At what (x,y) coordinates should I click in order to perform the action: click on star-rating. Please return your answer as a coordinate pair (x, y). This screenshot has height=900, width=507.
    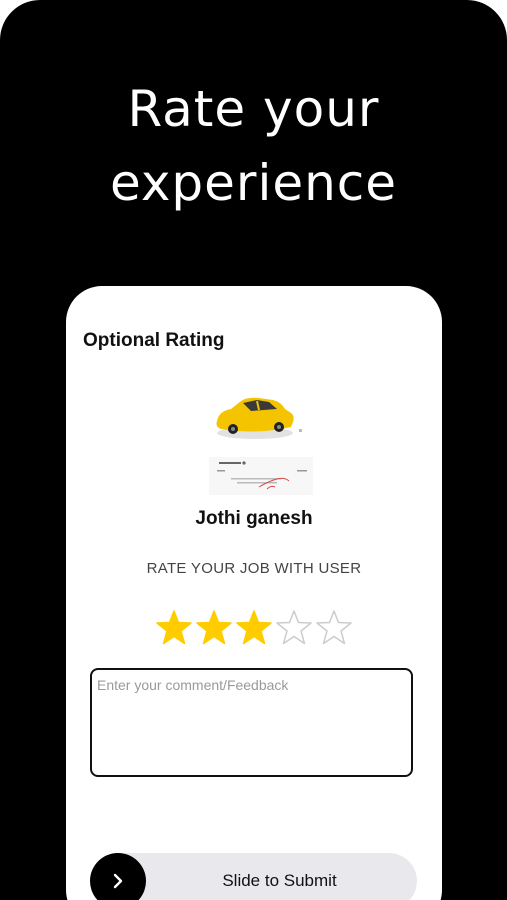
    Looking at the image, I should click on (255, 628).